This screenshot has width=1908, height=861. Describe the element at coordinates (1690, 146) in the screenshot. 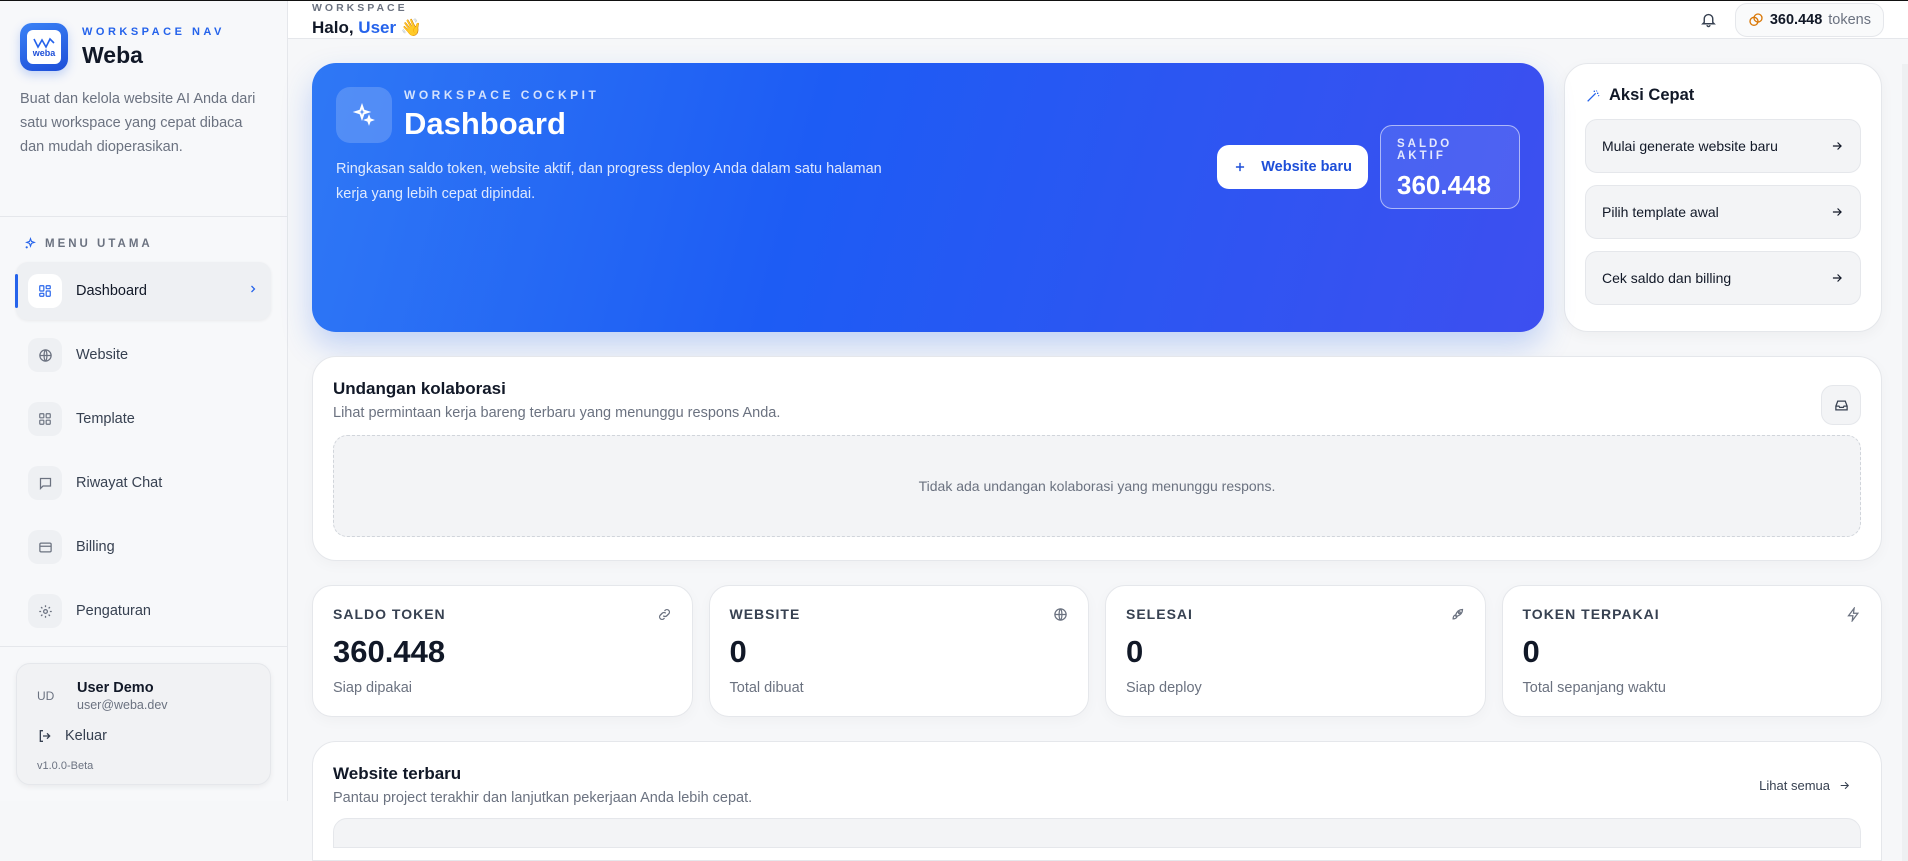

I see `quick-action-label: Mulai generate website baru` at that location.